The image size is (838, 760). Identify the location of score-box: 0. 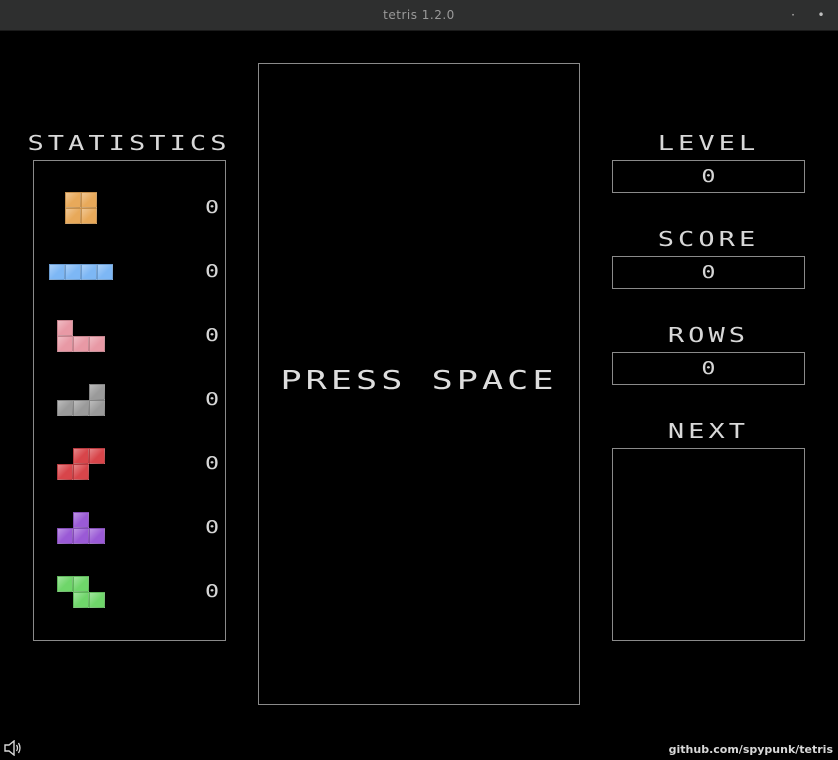
(708, 272).